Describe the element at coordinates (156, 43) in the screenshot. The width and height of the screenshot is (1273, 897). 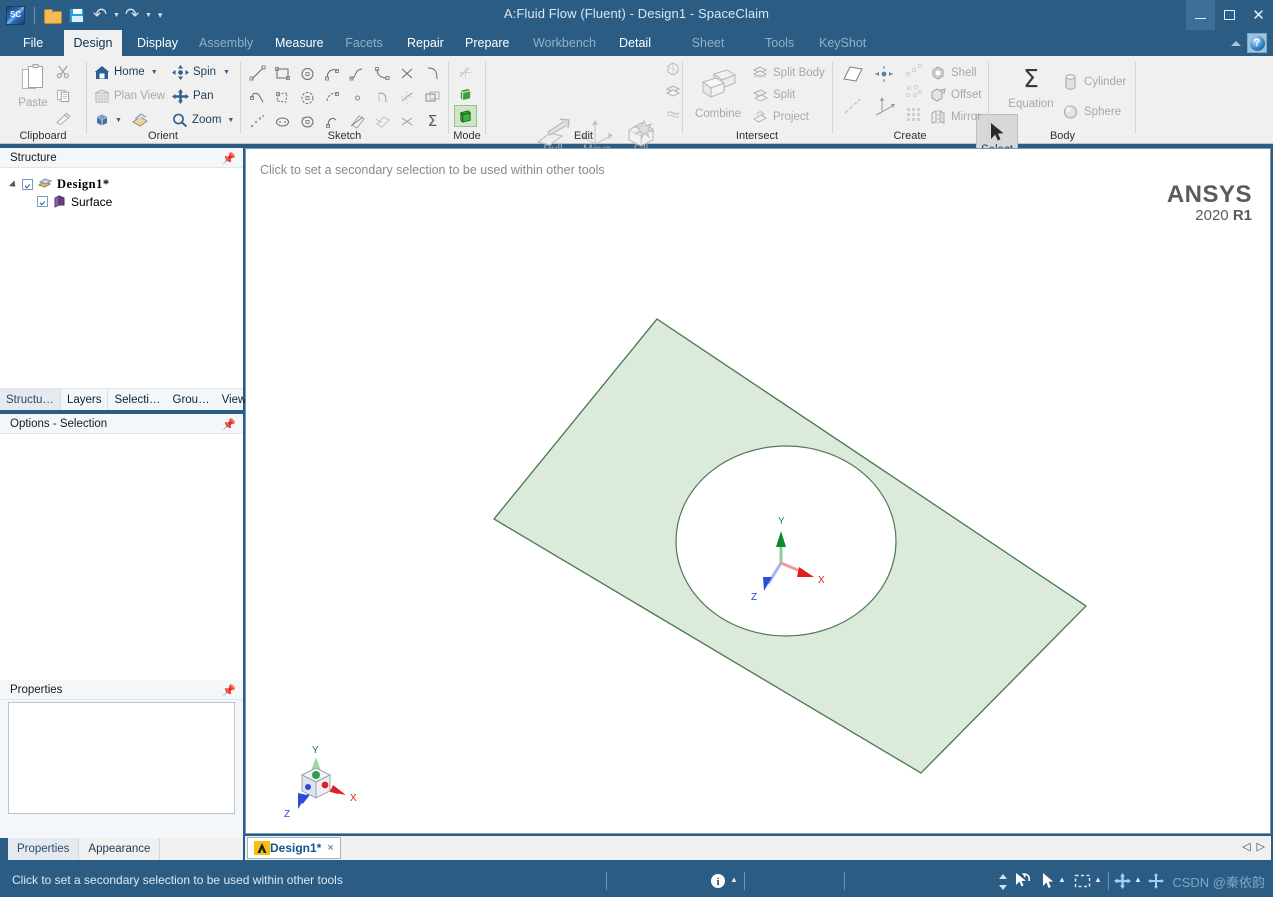
I see `tab-display: Display` at that location.